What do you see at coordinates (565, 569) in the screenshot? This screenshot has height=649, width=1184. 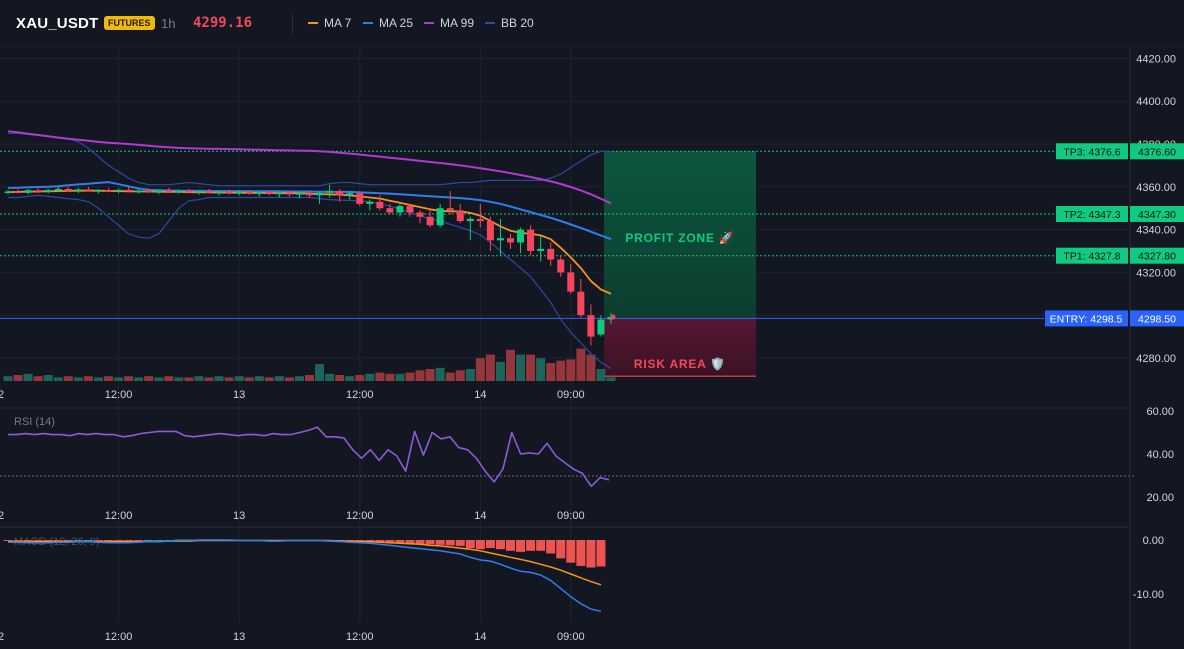 I see `macd-pane: MACD (12, 26, 9)` at bounding box center [565, 569].